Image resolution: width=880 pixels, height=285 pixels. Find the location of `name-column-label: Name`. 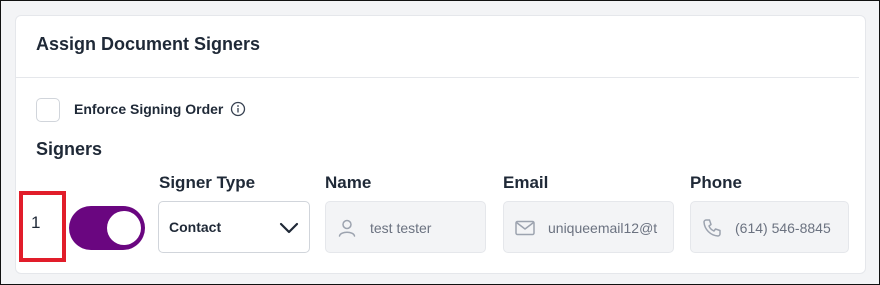

name-column-label: Name is located at coordinates (348, 182).